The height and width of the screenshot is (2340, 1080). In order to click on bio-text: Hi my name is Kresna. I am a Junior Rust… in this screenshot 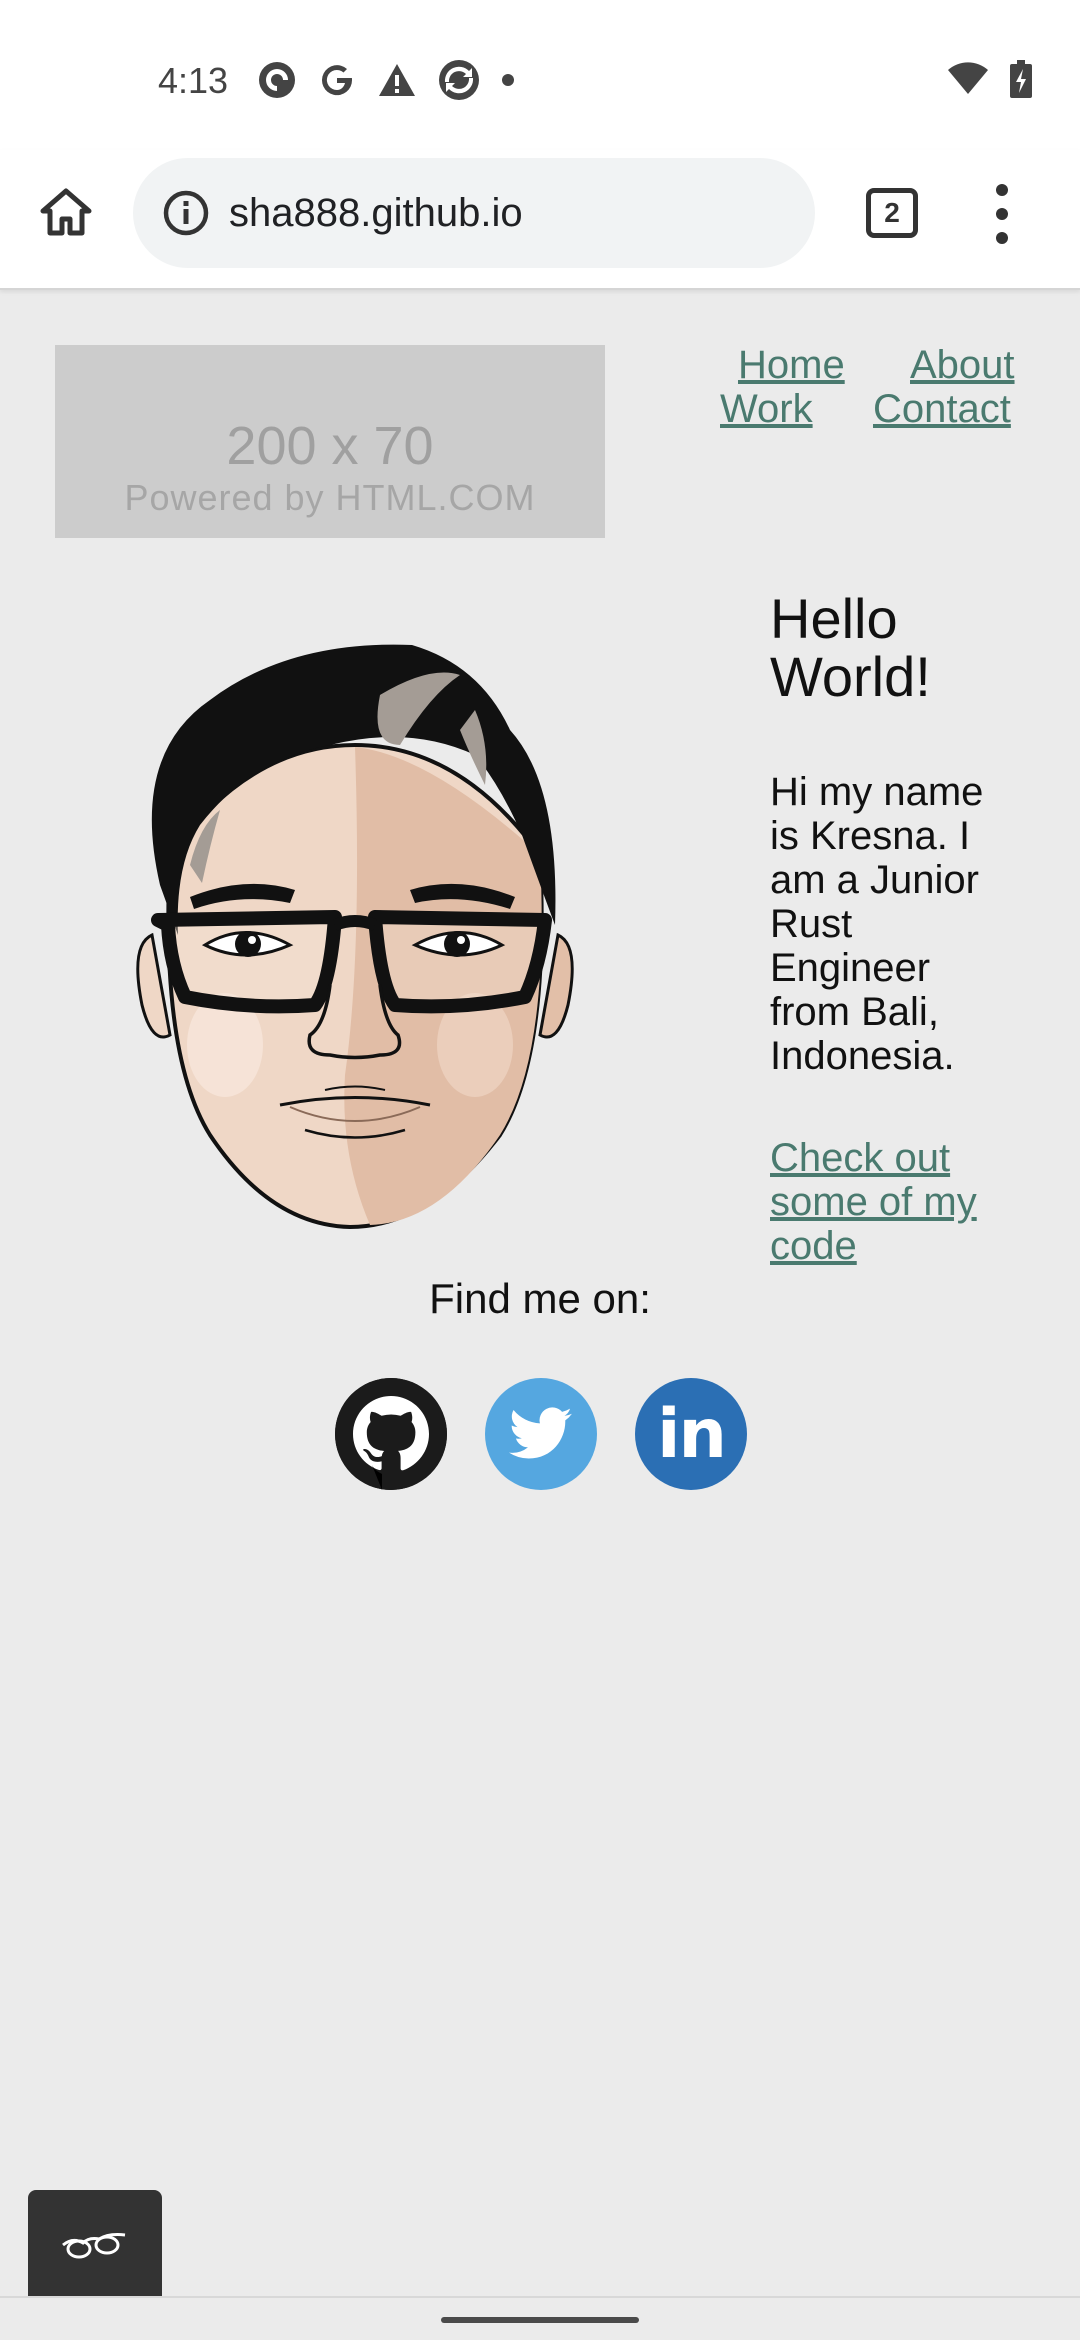, I will do `click(877, 924)`.